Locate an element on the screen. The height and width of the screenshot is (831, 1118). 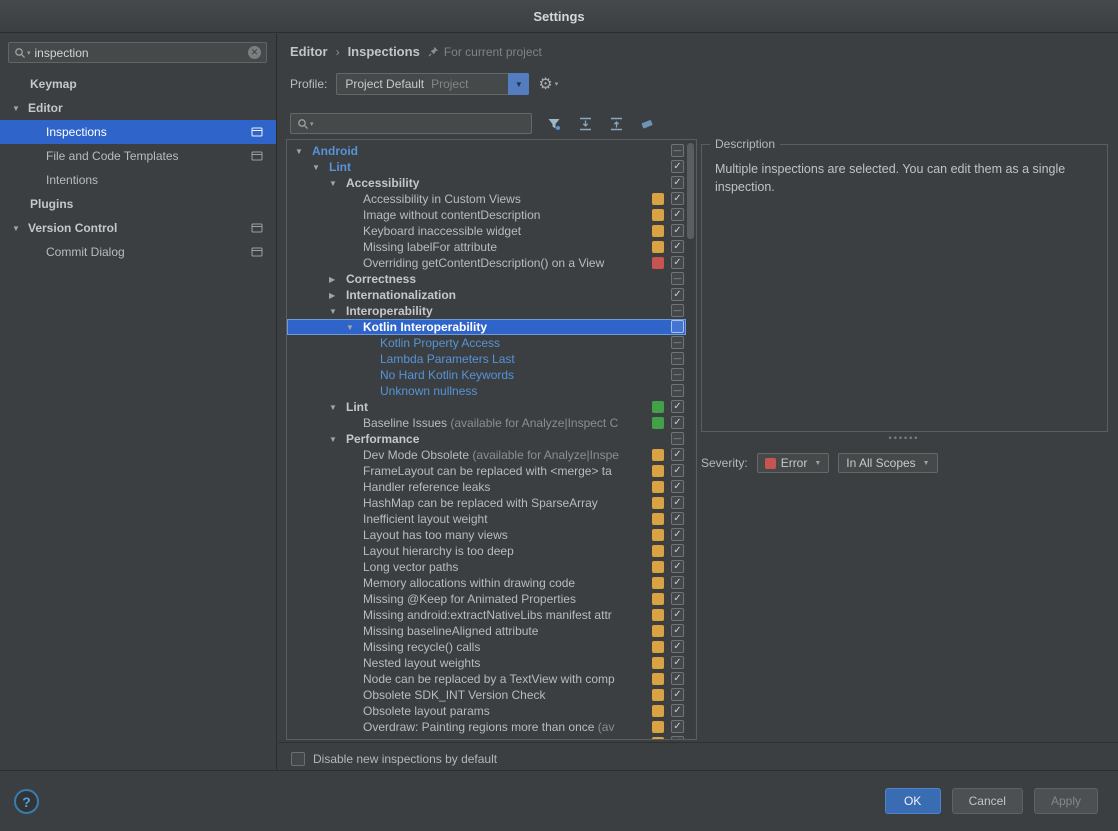
tree-row-unknown-nullness: Unknown nullness — is located at coordinates (486, 391).